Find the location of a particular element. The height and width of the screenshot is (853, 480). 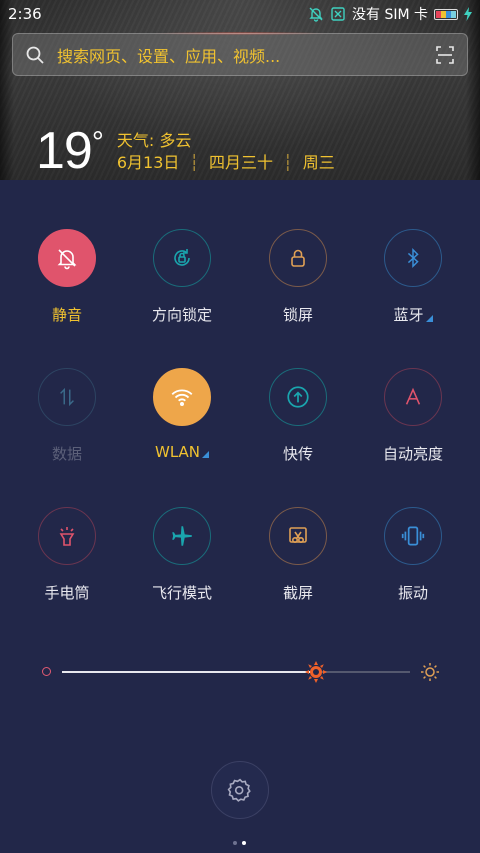

toggle-mute-circle is located at coordinates (67, 258).